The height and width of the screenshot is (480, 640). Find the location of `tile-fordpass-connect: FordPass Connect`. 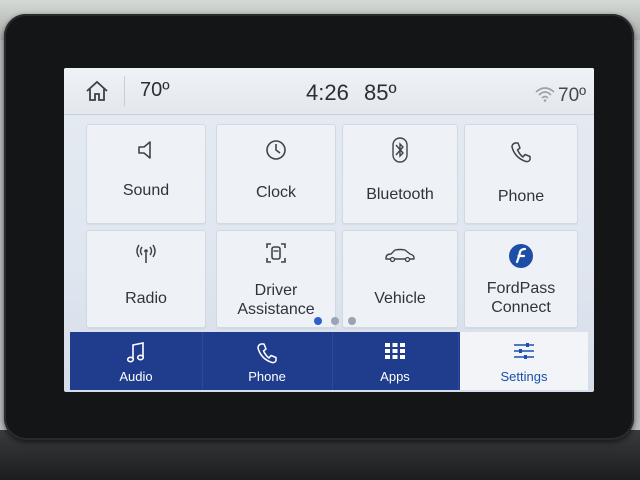

tile-fordpass-connect: FordPass Connect is located at coordinates (521, 279).